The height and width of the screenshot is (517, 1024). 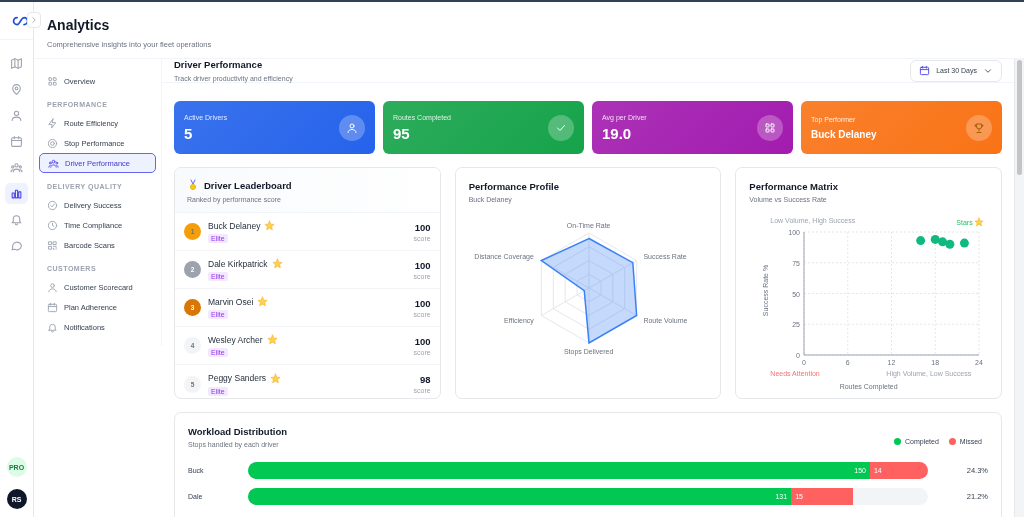 I want to click on check-circle-icon, so click(x=52, y=205).